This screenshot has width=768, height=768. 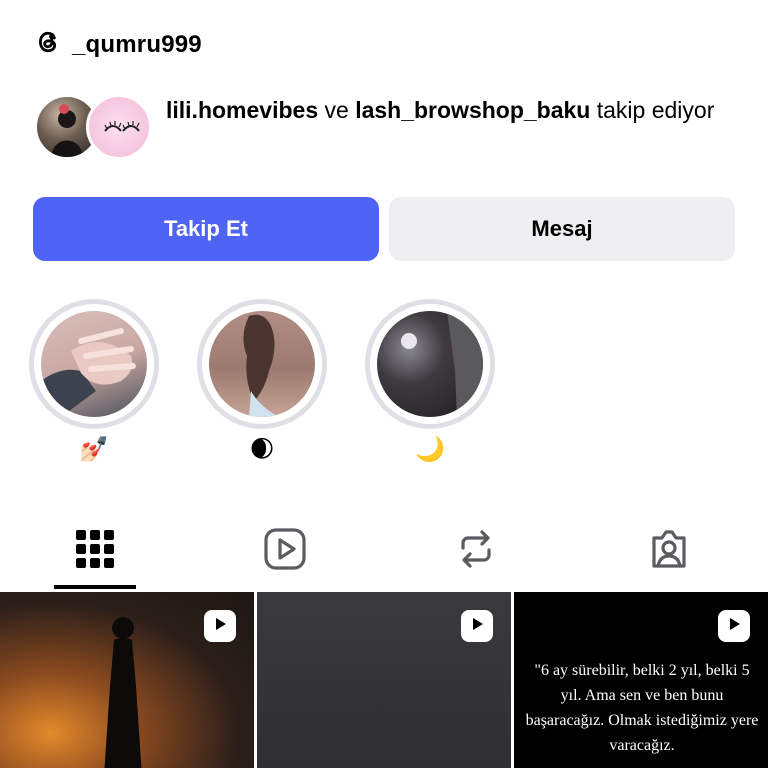 I want to click on threads-handle: _qumru999, so click(x=137, y=44).